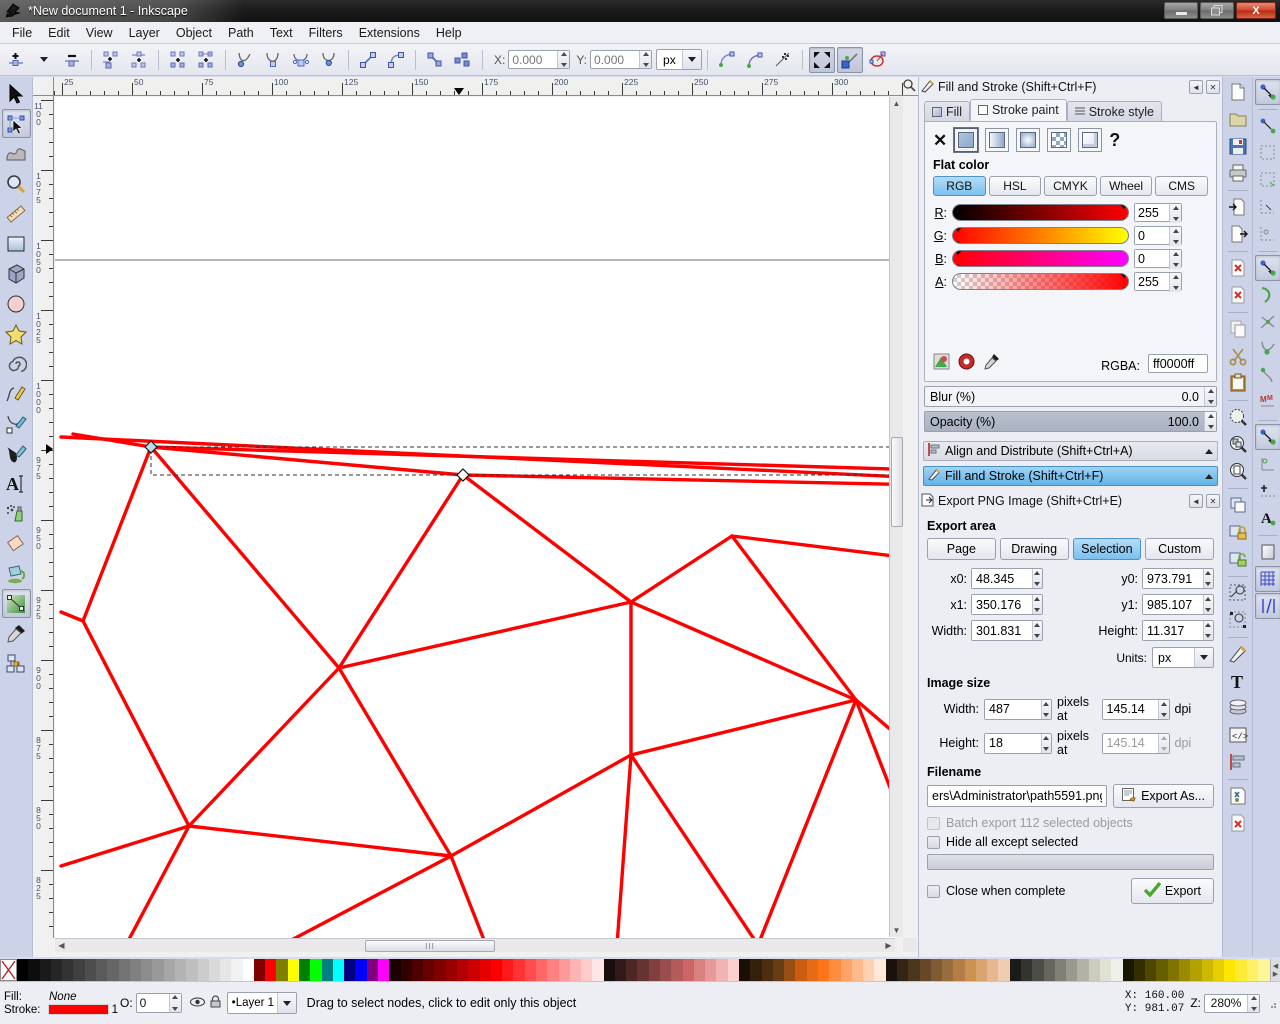  Describe the element at coordinates (1178, 604) in the screenshot. I see `y1-field` at that location.